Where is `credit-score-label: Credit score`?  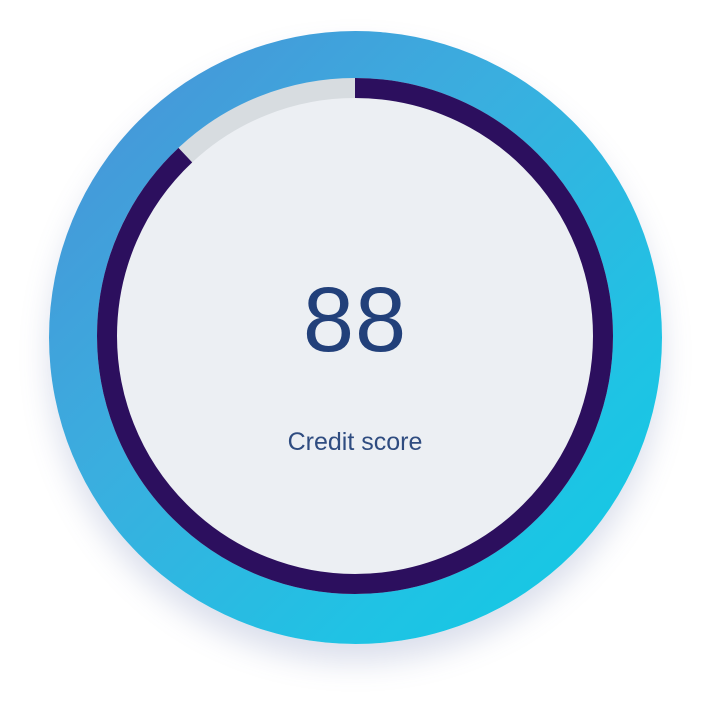 credit-score-label: Credit score is located at coordinates (355, 442).